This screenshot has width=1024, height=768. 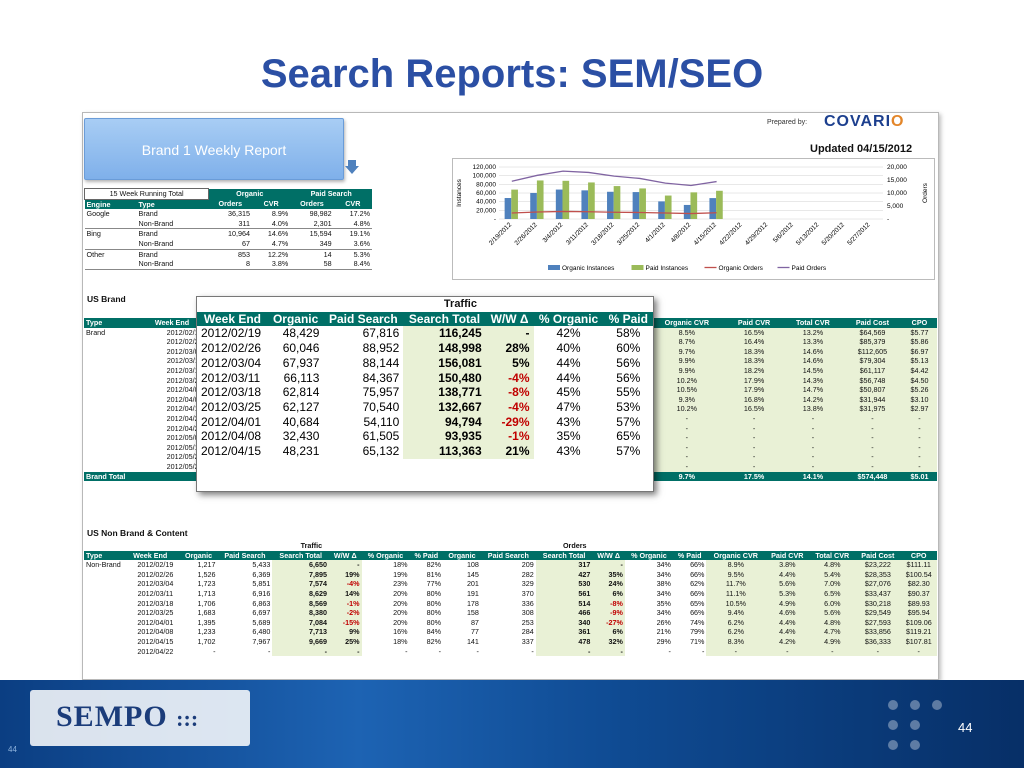 I want to click on zoom-cell: 53%, so click(x=628, y=406).